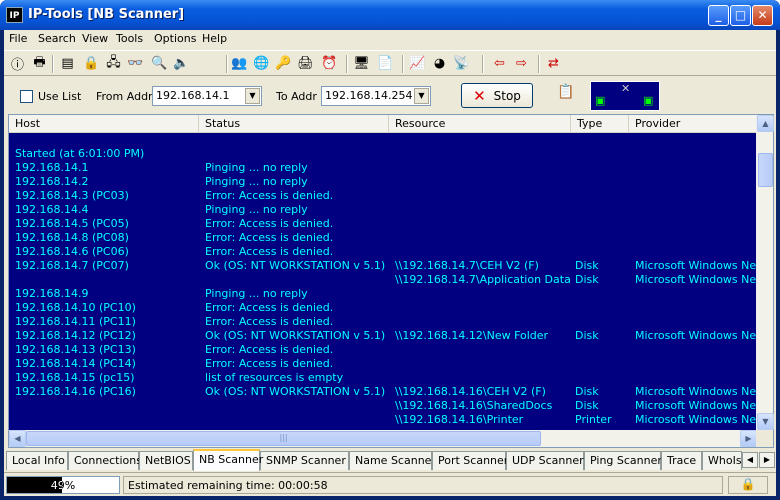 The image size is (780, 500). I want to click on column-header-resource: Resource, so click(480, 124).